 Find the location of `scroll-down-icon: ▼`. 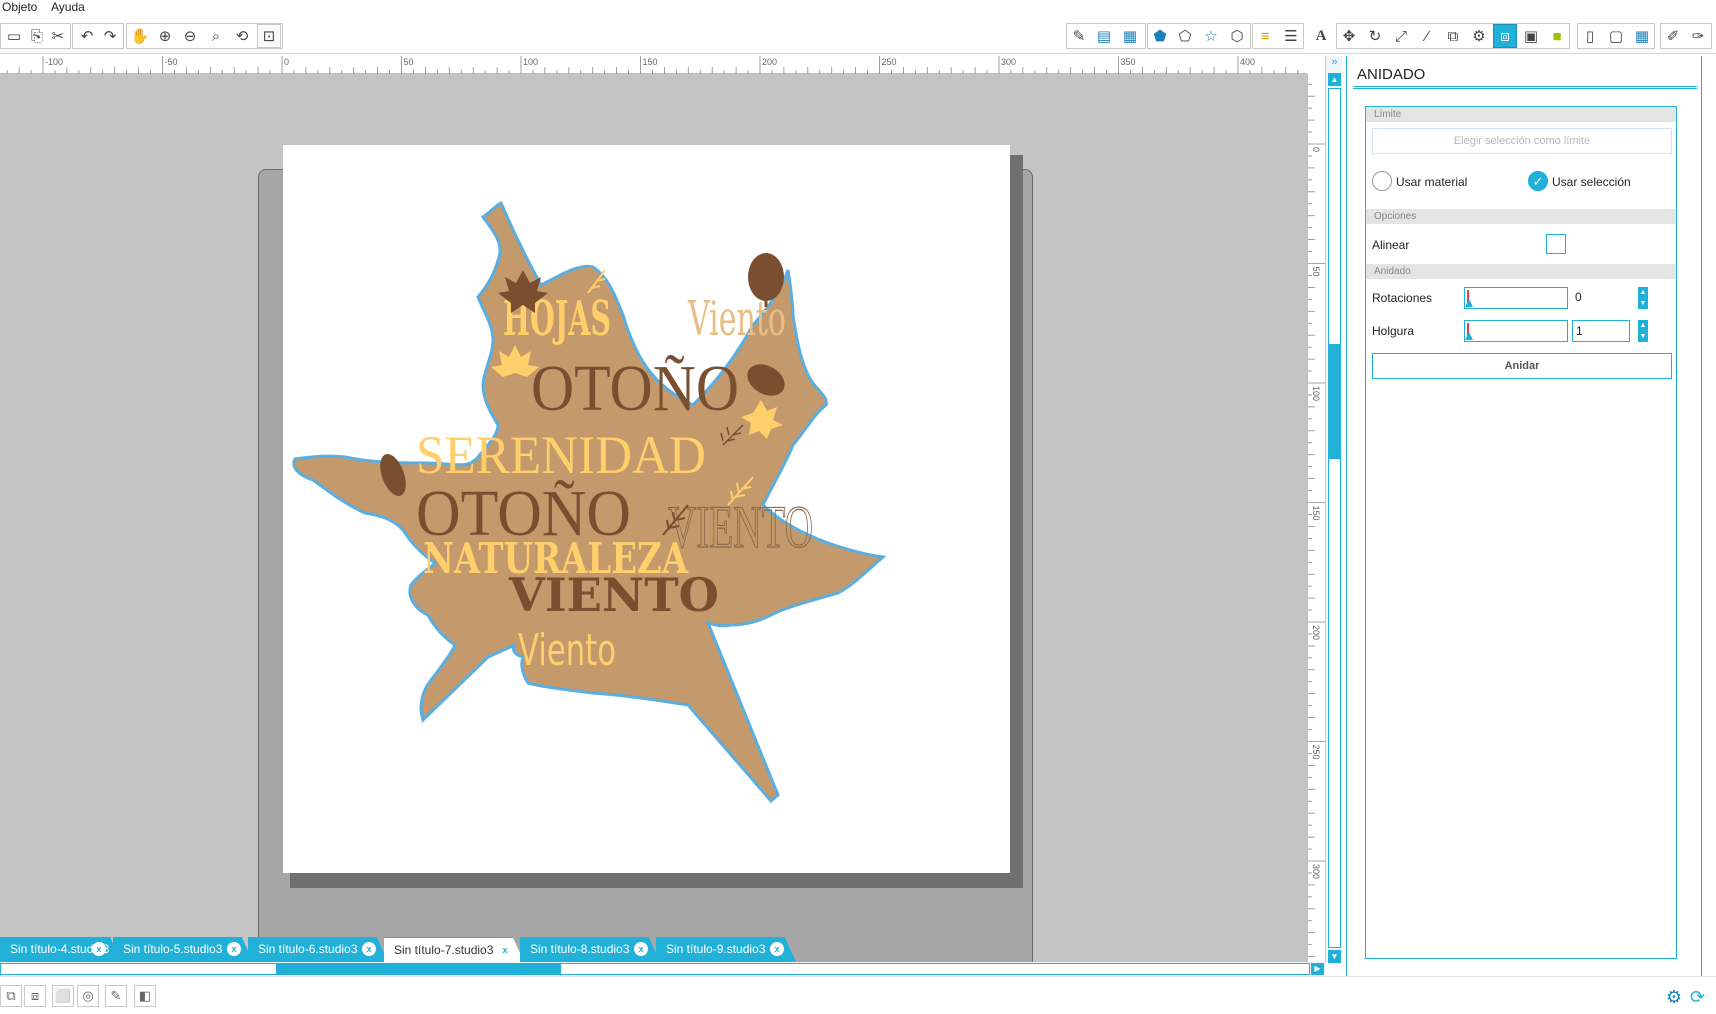

scroll-down-icon: ▼ is located at coordinates (1334, 956).